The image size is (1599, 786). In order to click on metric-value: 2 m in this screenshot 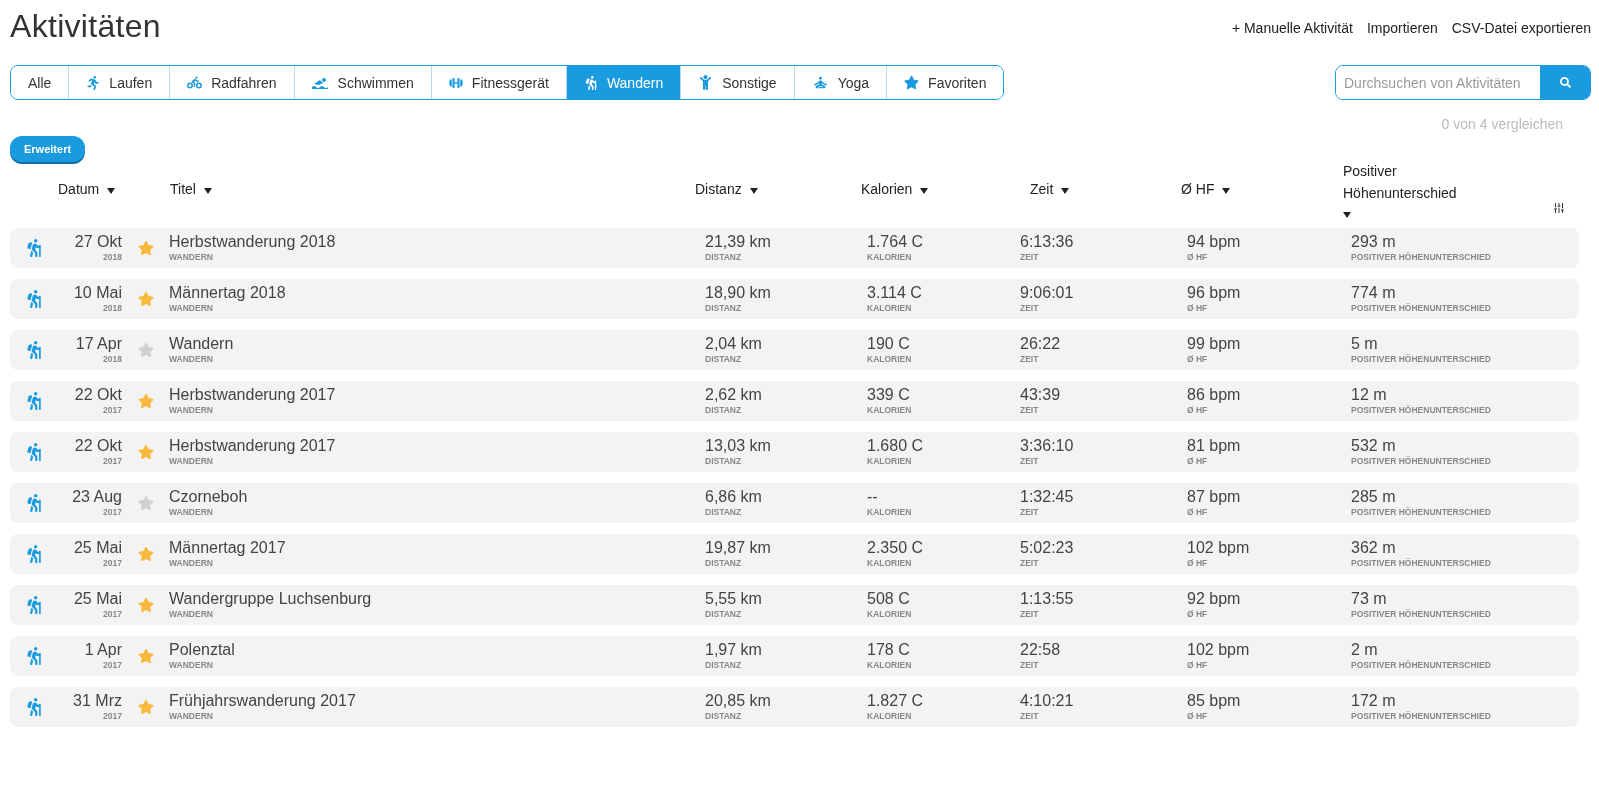, I will do `click(1364, 650)`.